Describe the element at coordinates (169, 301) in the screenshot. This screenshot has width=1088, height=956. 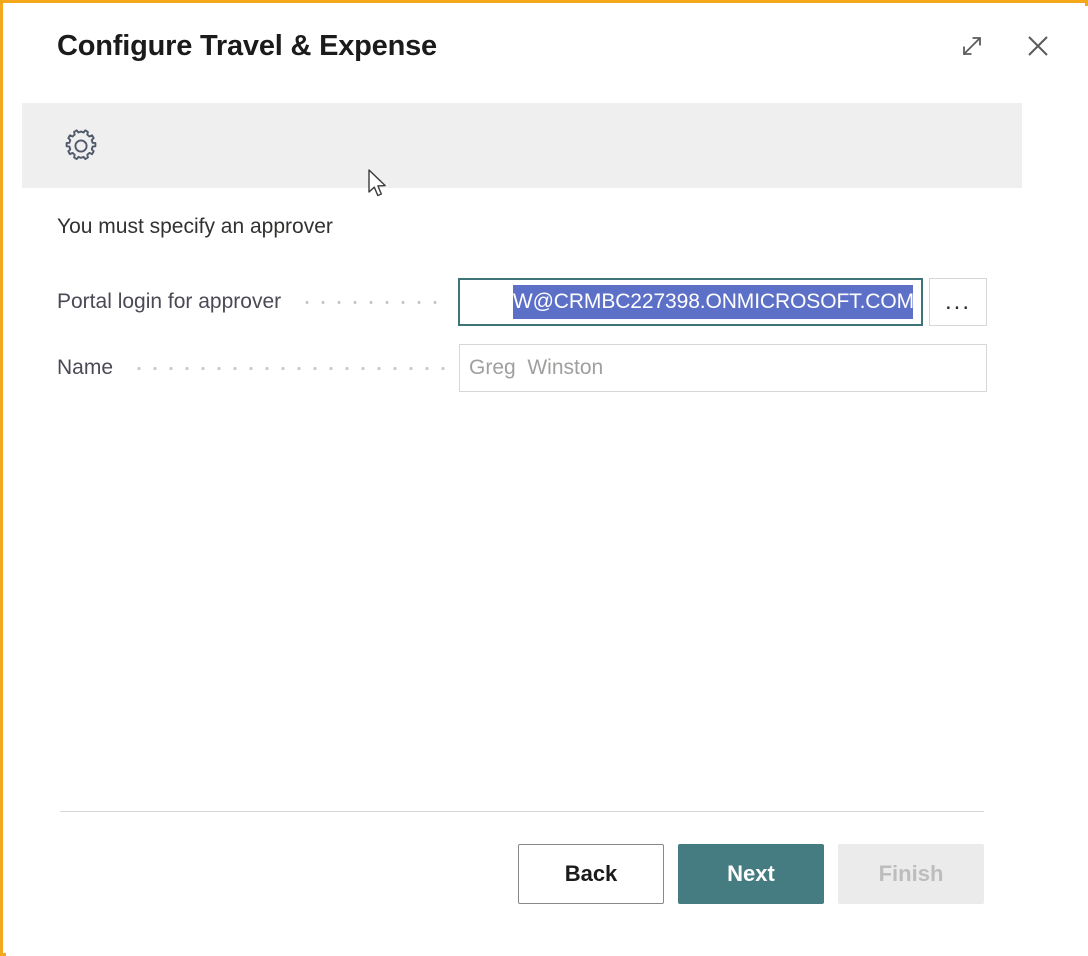
I see `portal-login-label: Portal login for approver` at that location.